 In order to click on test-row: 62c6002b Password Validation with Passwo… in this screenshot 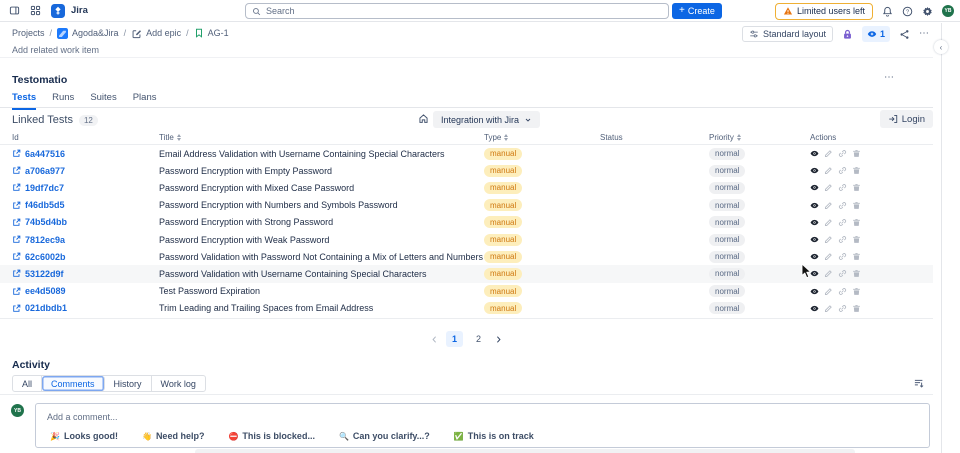, I will do `click(466, 256)`.